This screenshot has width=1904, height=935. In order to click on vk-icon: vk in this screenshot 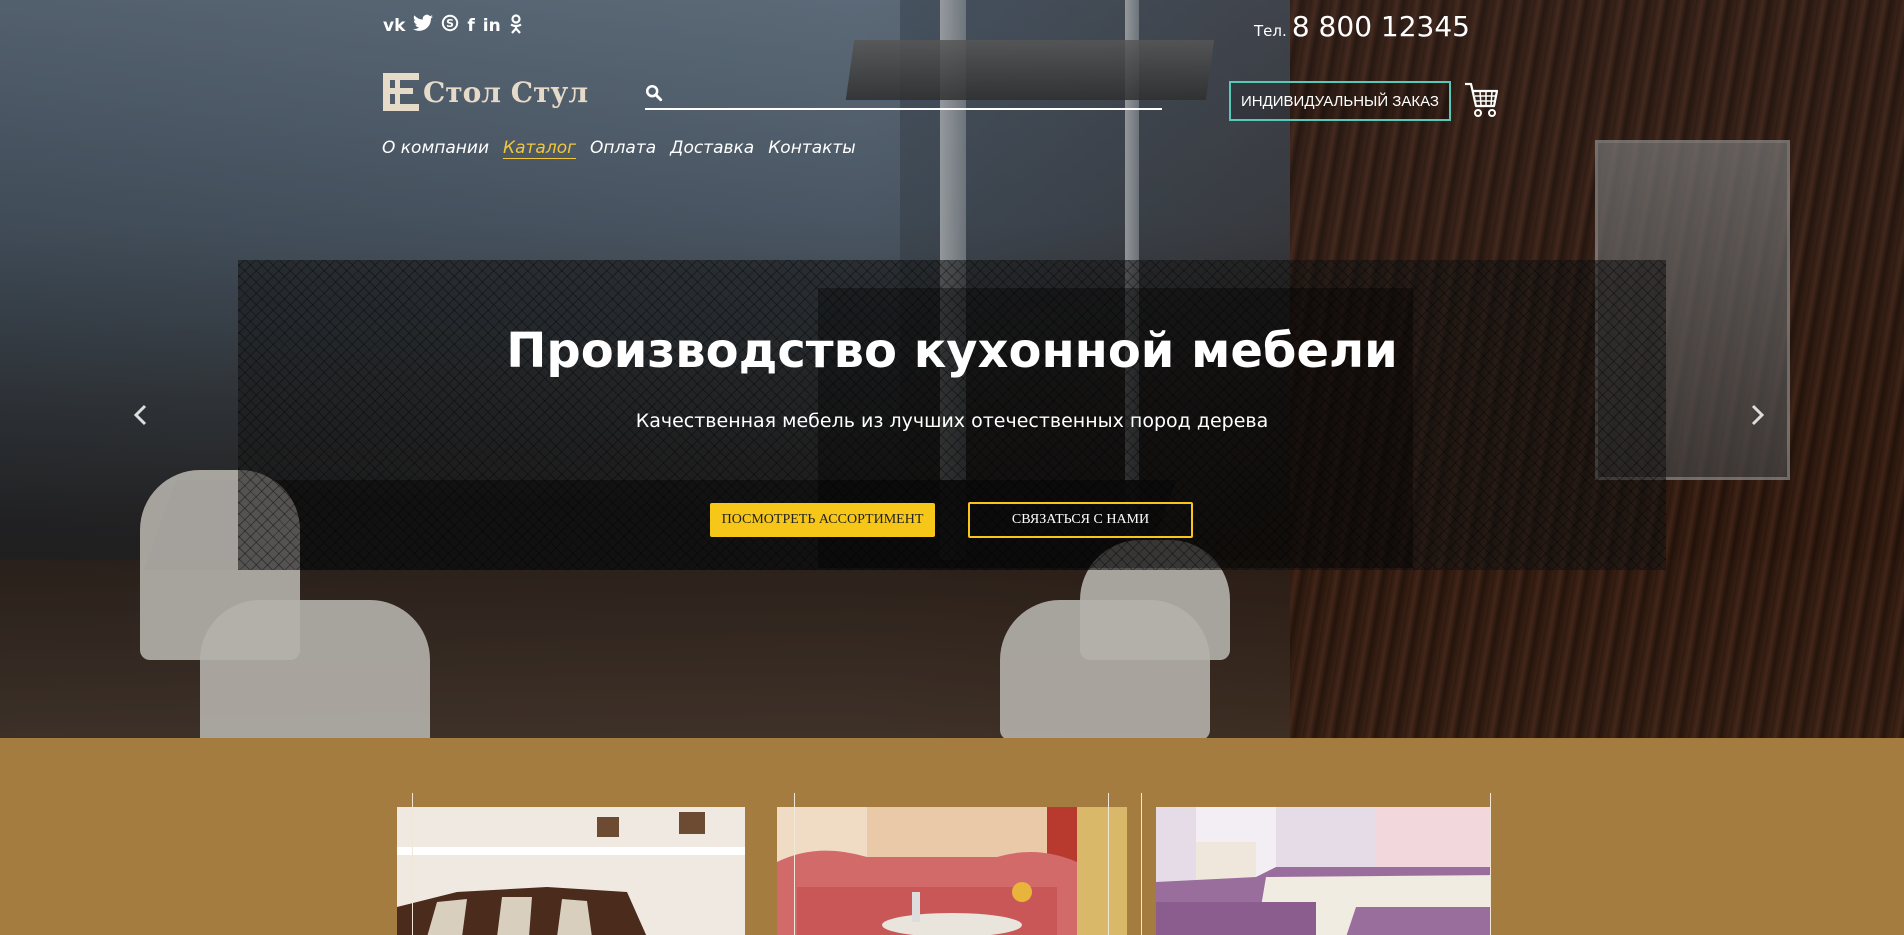, I will do `click(394, 27)`.